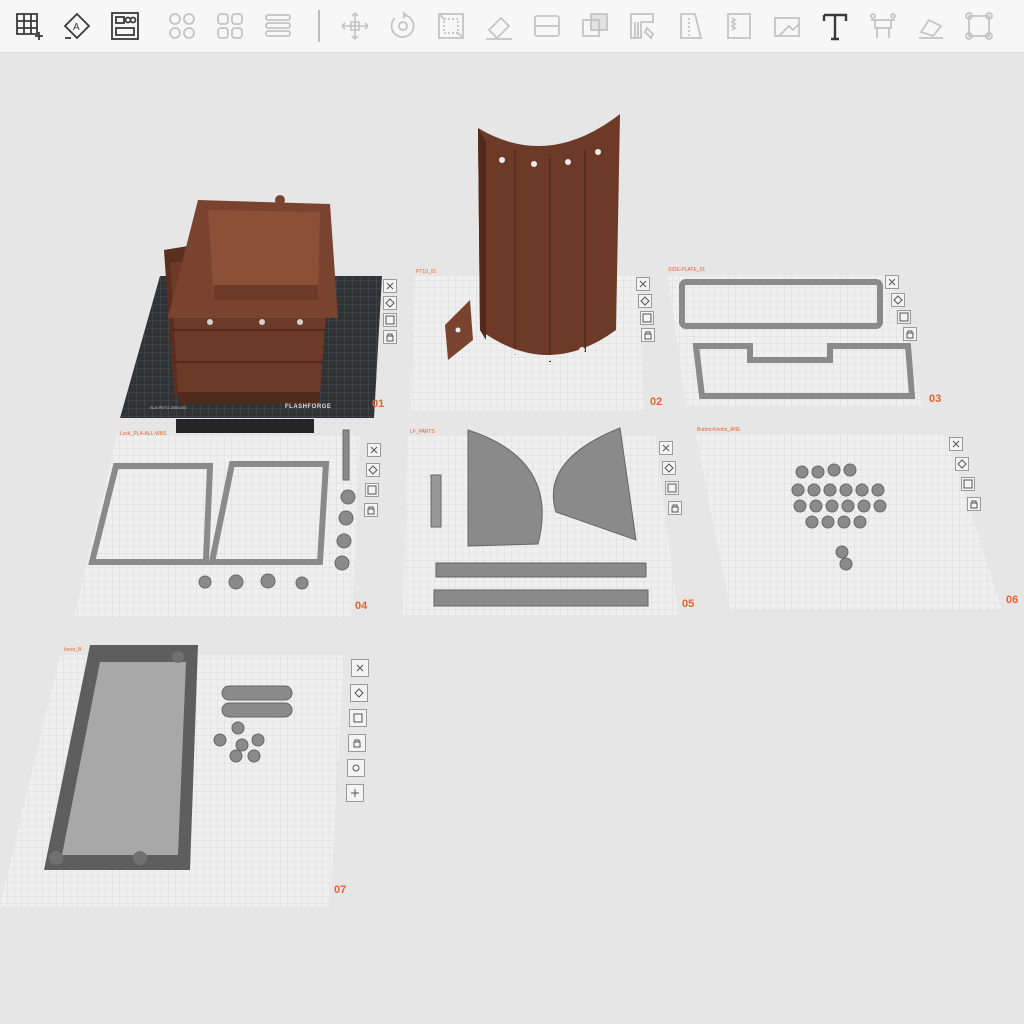  I want to click on bed-model-label: SLA PETG 200X200, so click(168, 407).